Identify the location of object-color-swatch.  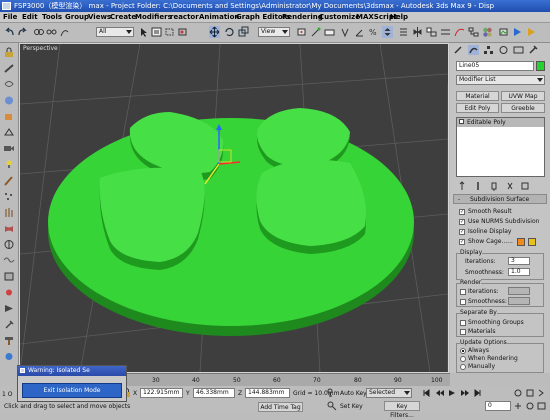
(540, 66).